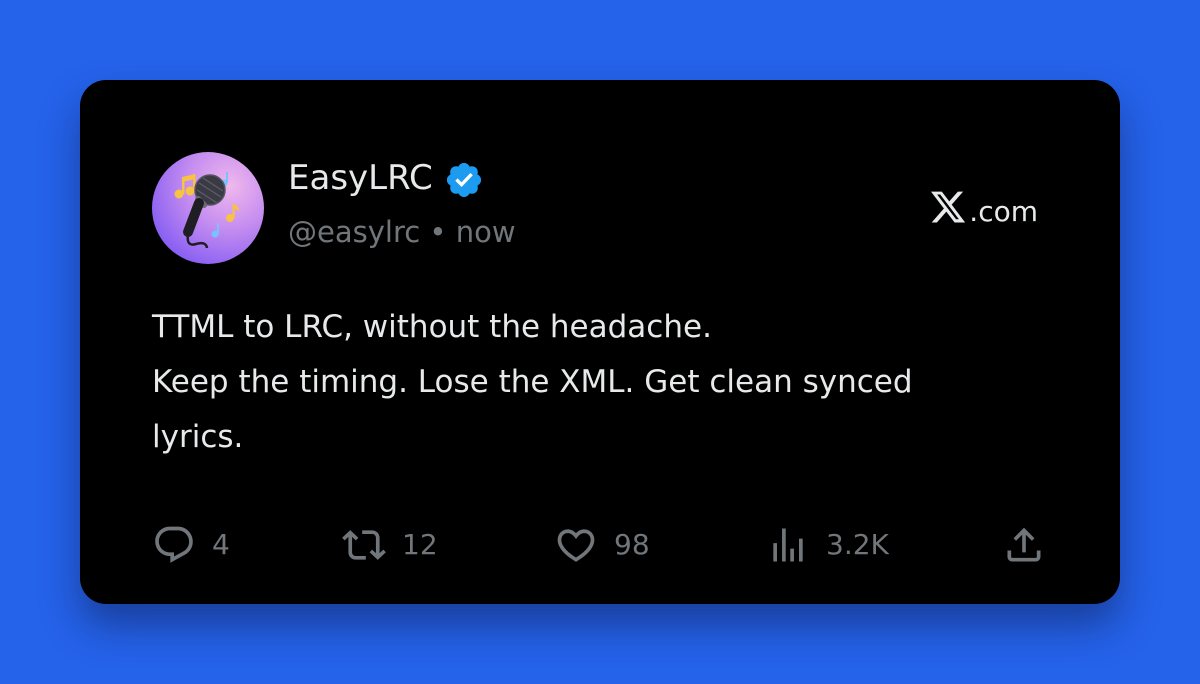  I want to click on like-count: 98, so click(632, 544).